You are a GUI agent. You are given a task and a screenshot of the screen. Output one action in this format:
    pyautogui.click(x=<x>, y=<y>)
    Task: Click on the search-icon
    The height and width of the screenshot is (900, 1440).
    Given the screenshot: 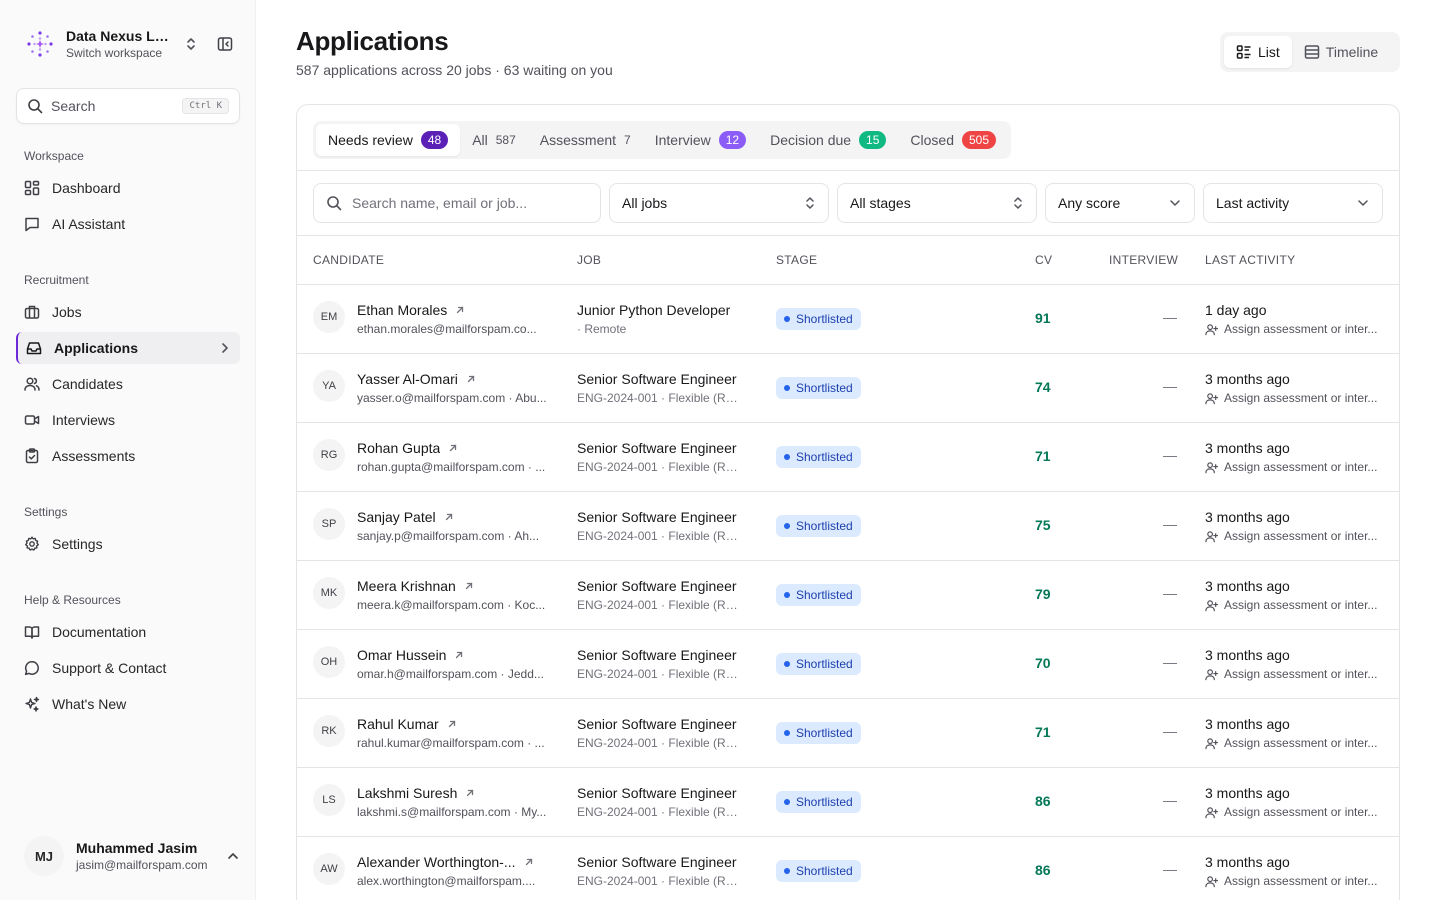 What is the action you would take?
    pyautogui.click(x=334, y=203)
    